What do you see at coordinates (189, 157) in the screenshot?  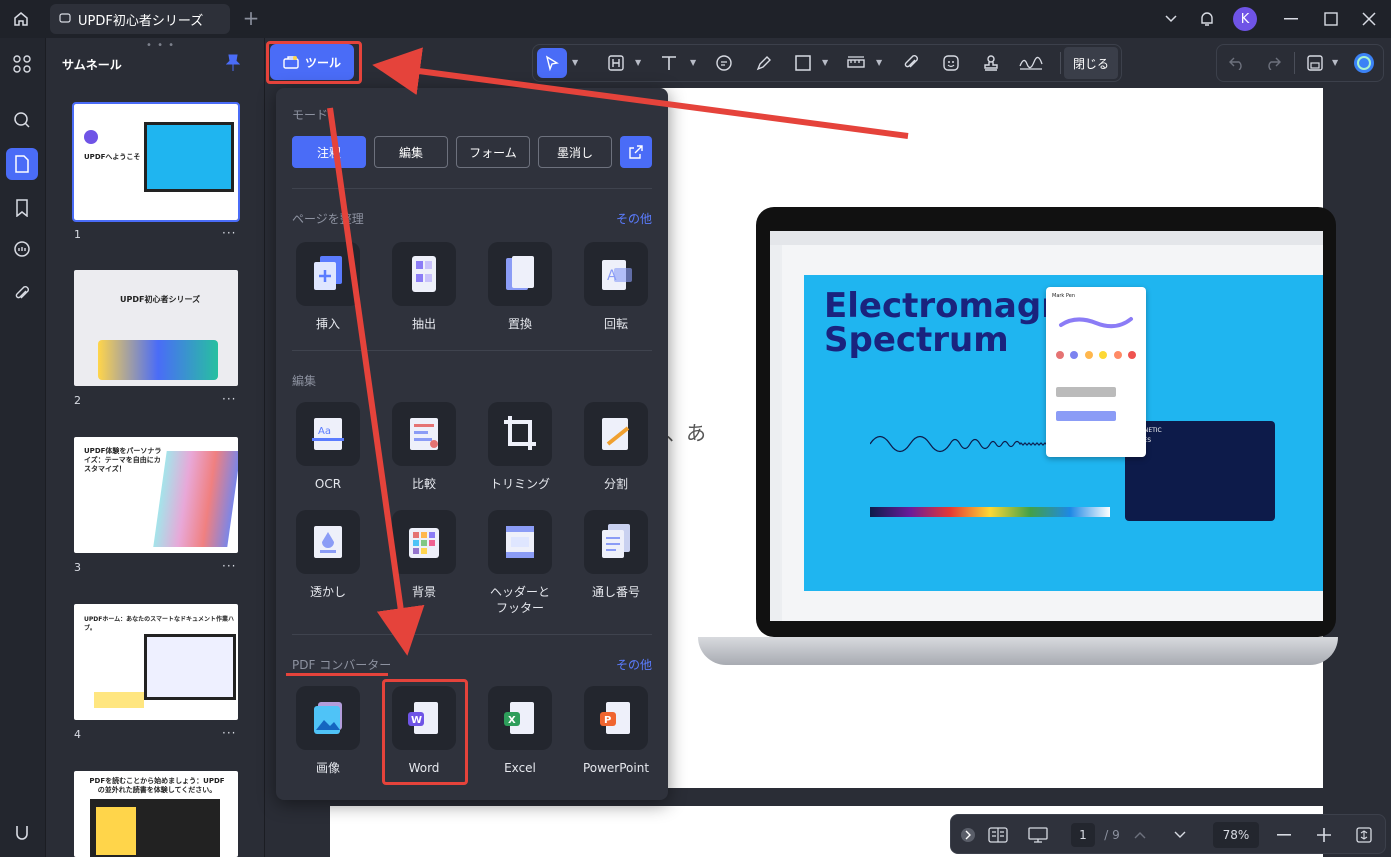 I see `thumbnail-image` at bounding box center [189, 157].